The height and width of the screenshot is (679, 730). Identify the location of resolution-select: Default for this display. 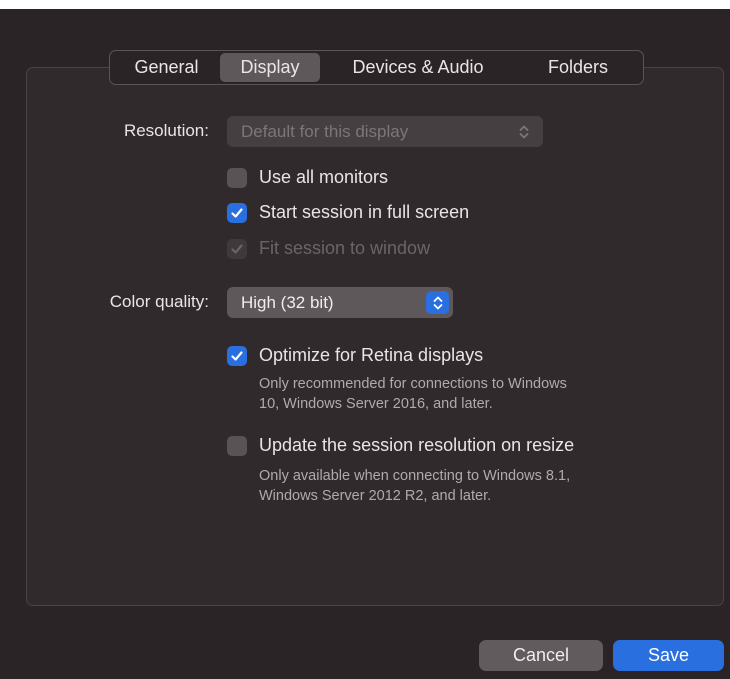
(385, 131).